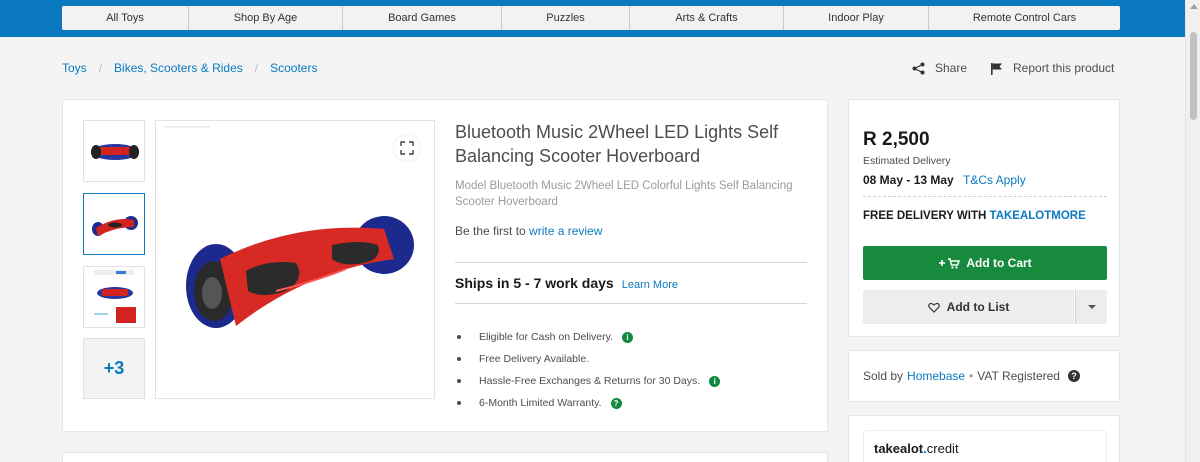 The image size is (1200, 462). What do you see at coordinates (1064, 68) in the screenshot?
I see `report-label: Report this product` at bounding box center [1064, 68].